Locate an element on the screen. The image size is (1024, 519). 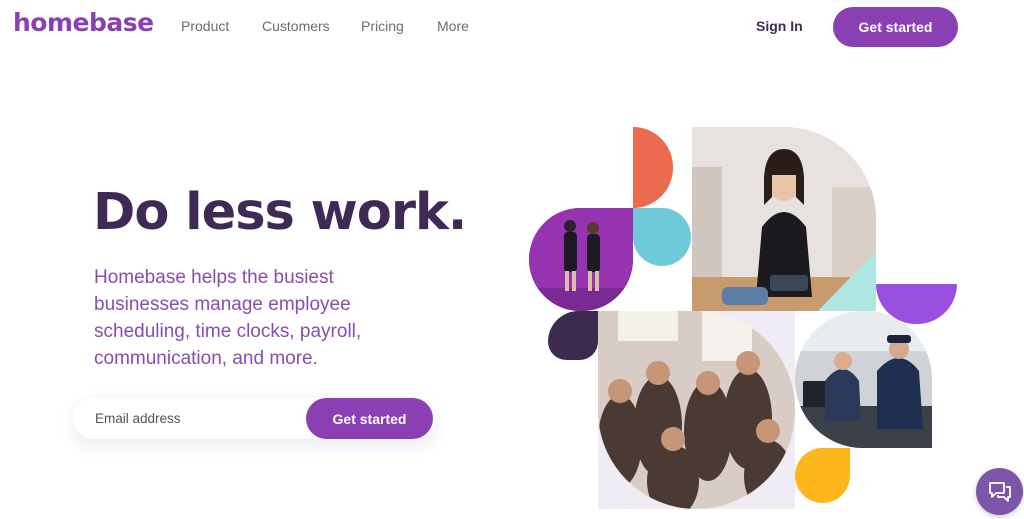
email-signup-form: Get started is located at coordinates (254, 418).